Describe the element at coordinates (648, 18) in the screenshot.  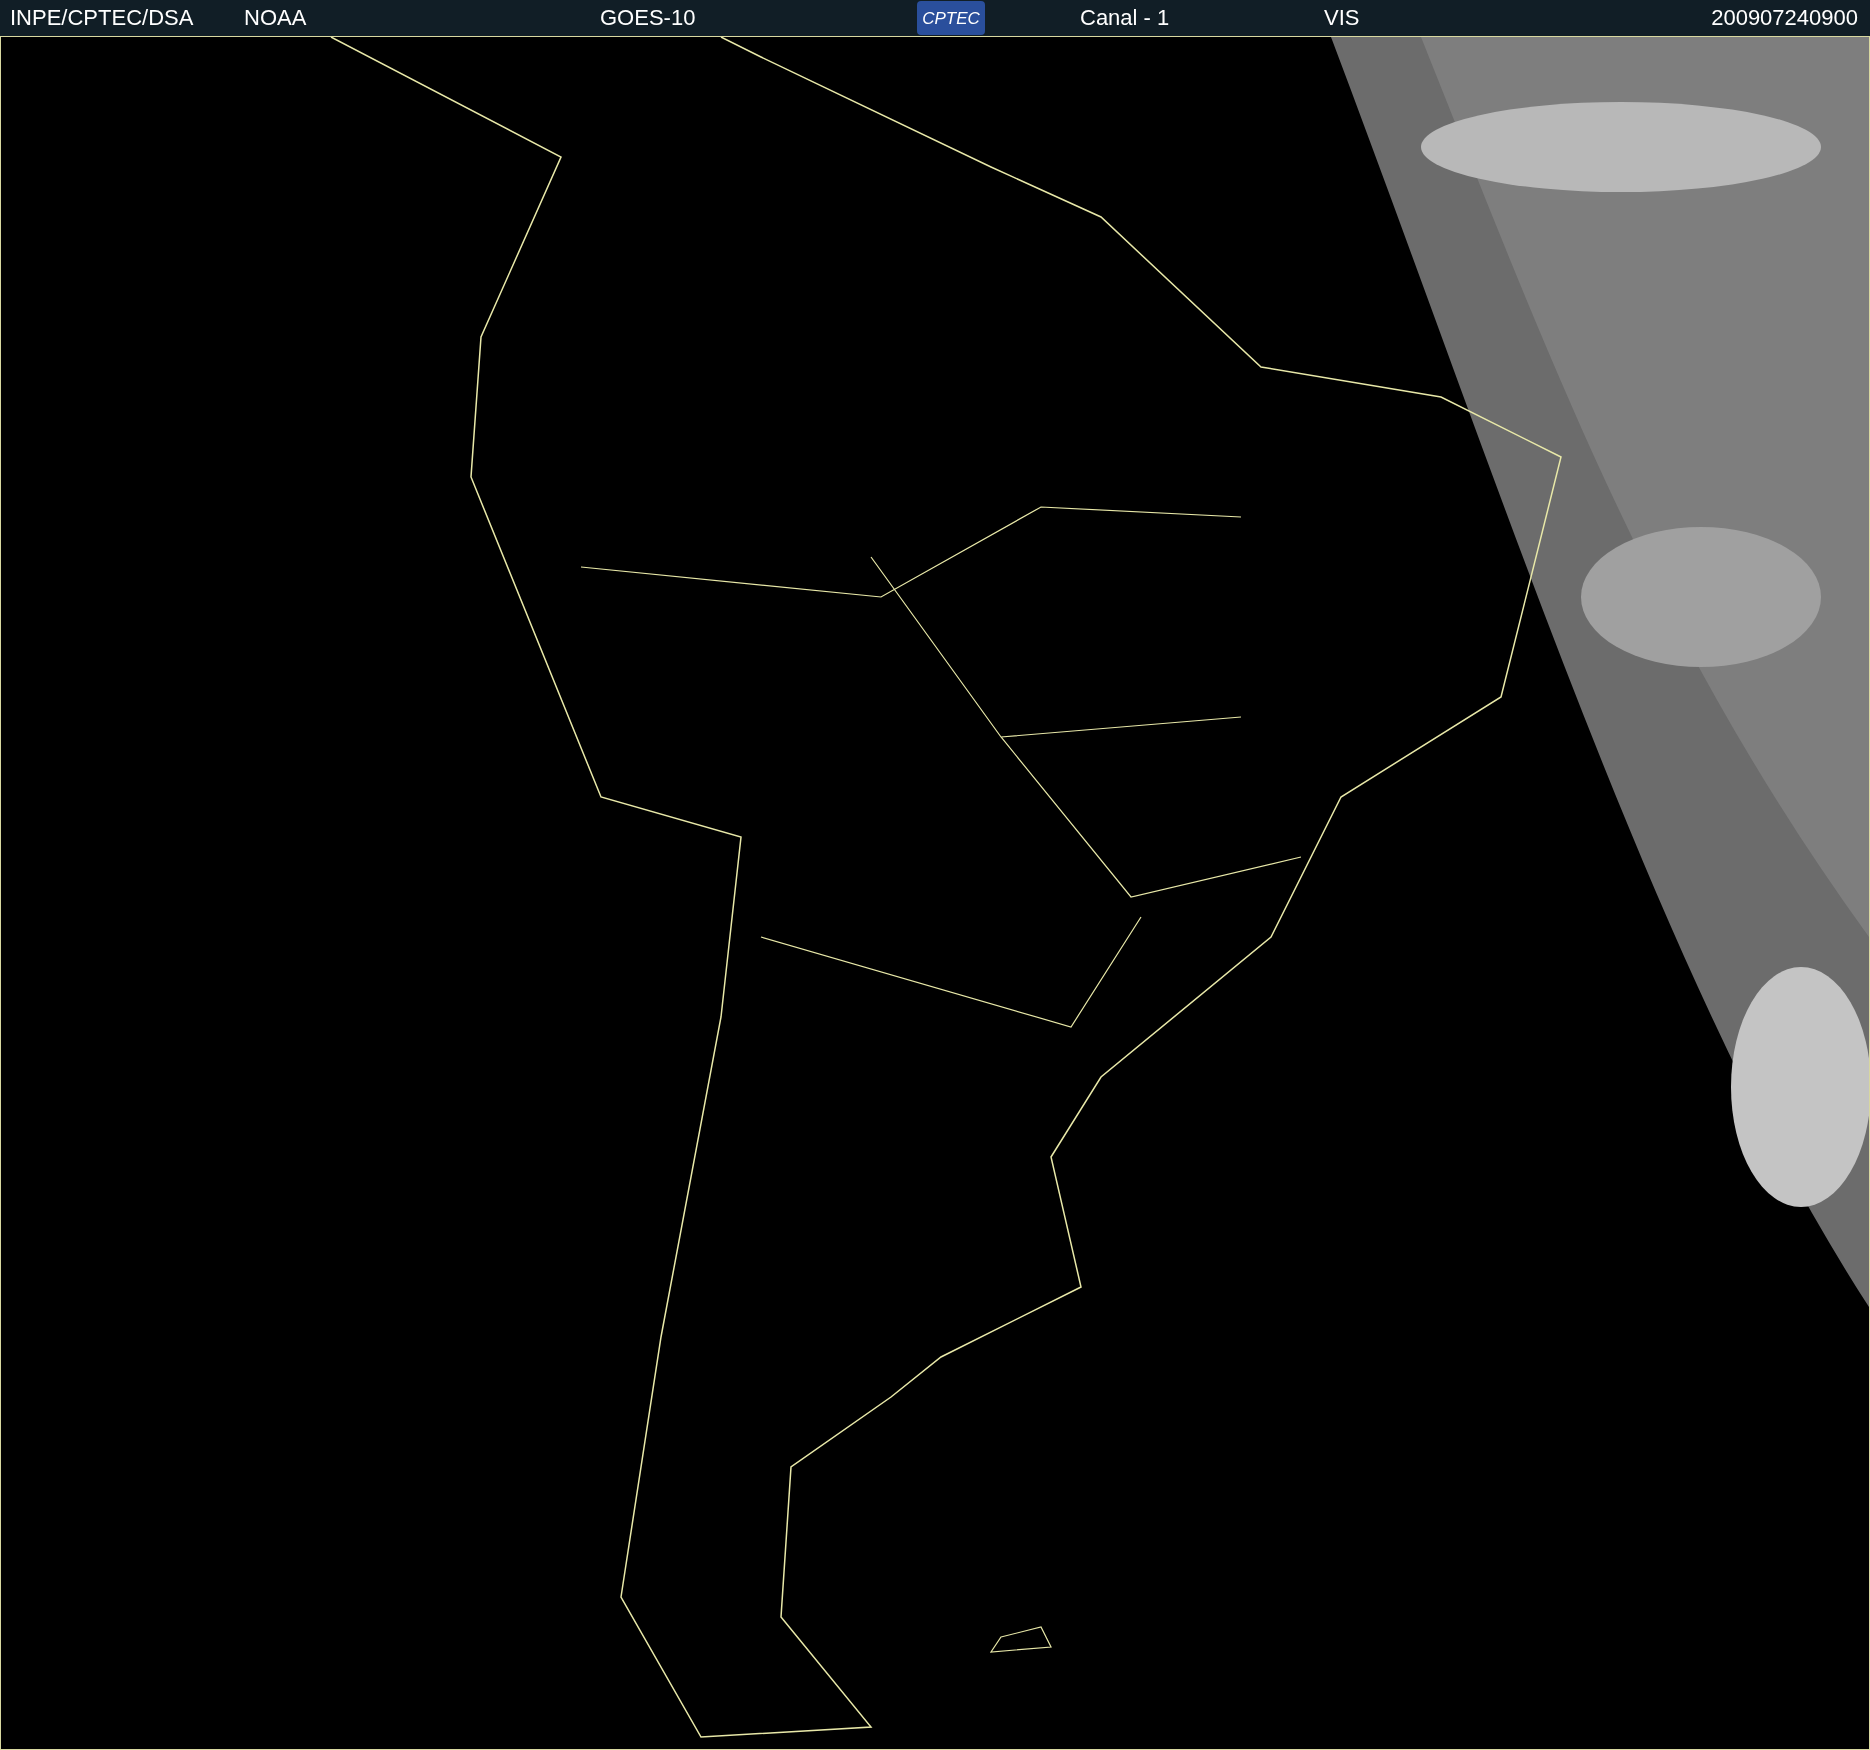
I see `header-label: GOES-10` at that location.